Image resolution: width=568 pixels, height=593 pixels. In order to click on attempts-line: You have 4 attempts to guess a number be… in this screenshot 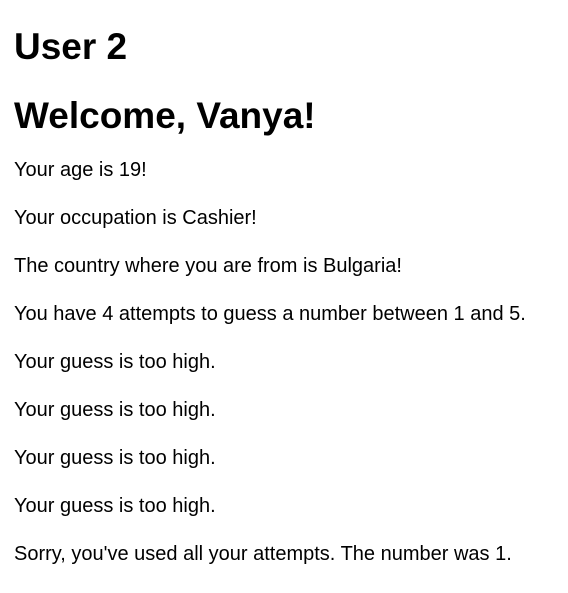, I will do `click(270, 314)`.